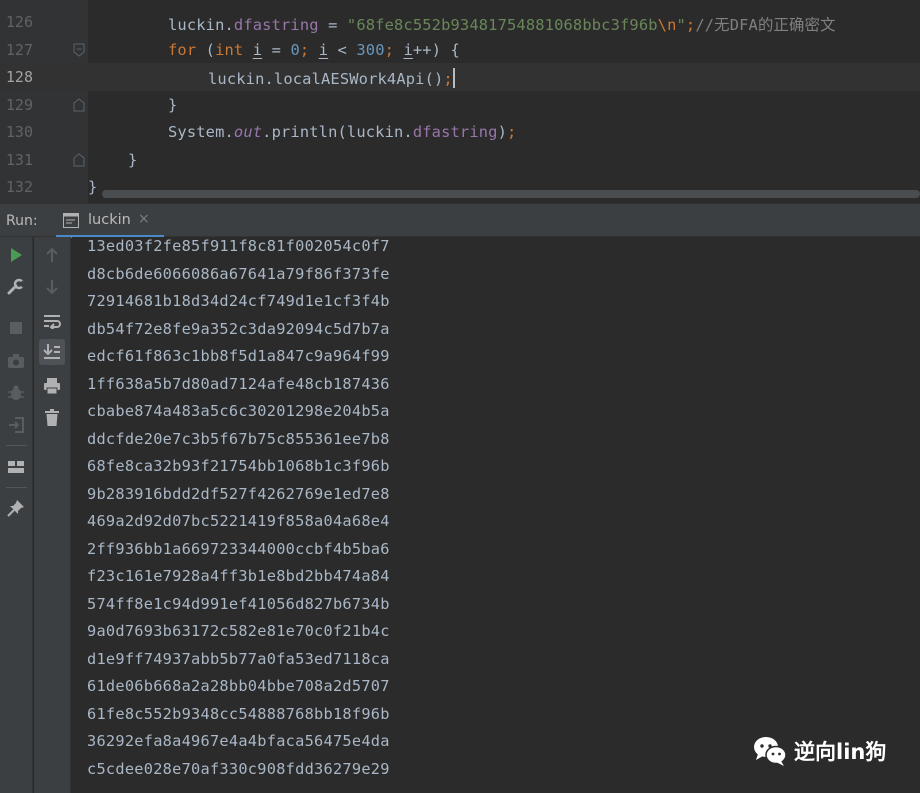  I want to click on code-text: for (int i = 0; i < 300; i++) {, so click(314, 50).